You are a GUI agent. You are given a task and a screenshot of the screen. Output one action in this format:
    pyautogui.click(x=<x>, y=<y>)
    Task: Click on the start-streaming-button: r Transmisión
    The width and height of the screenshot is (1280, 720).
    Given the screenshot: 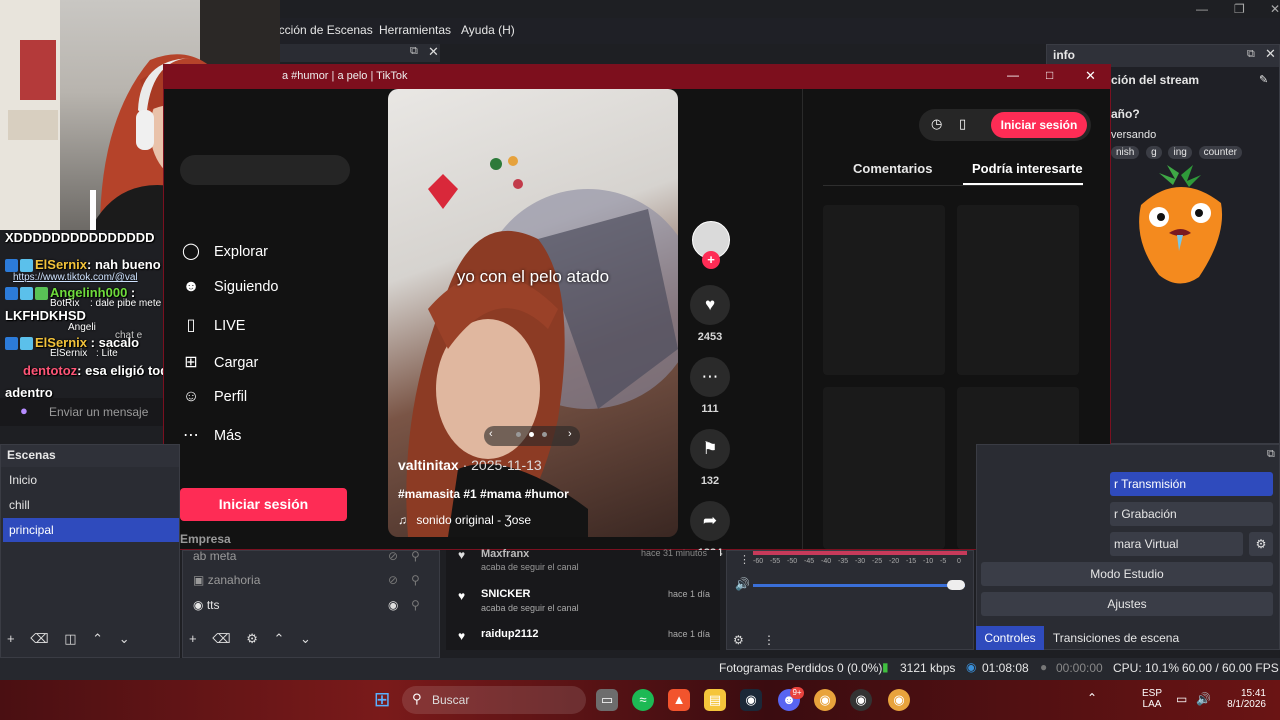 What is the action you would take?
    pyautogui.click(x=1191, y=484)
    